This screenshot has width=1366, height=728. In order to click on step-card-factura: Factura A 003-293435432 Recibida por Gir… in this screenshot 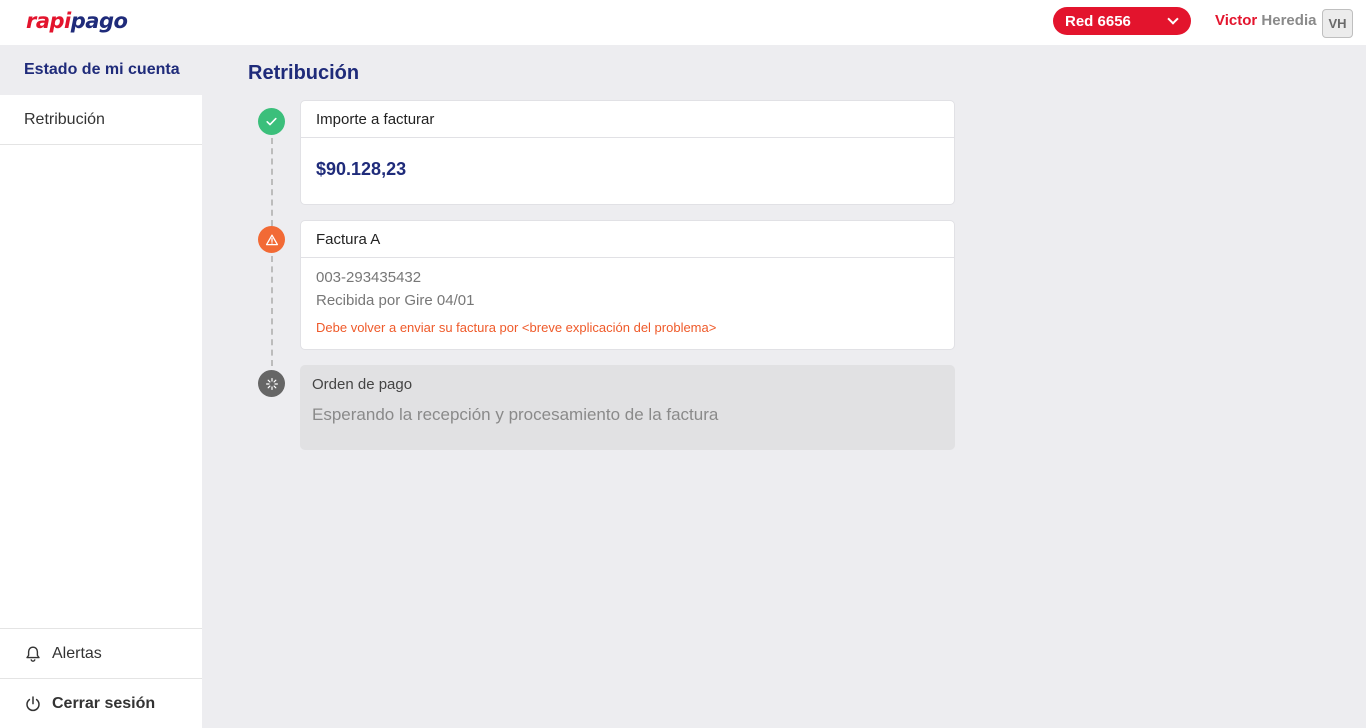, I will do `click(627, 285)`.